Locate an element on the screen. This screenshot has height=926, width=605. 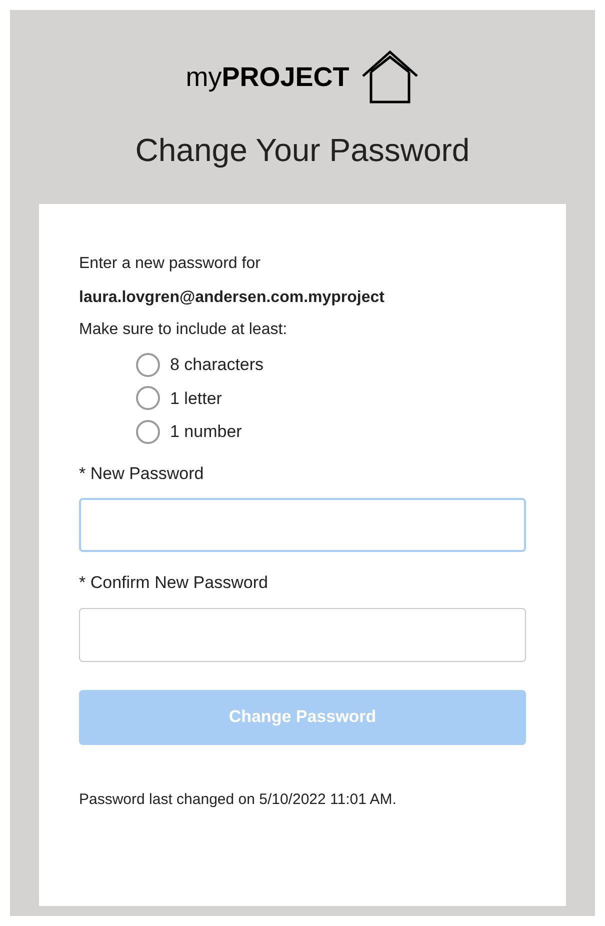
requirement-text: 1 letter is located at coordinates (196, 399).